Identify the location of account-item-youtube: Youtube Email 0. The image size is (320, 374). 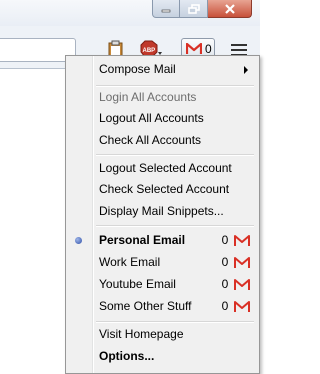
(162, 284).